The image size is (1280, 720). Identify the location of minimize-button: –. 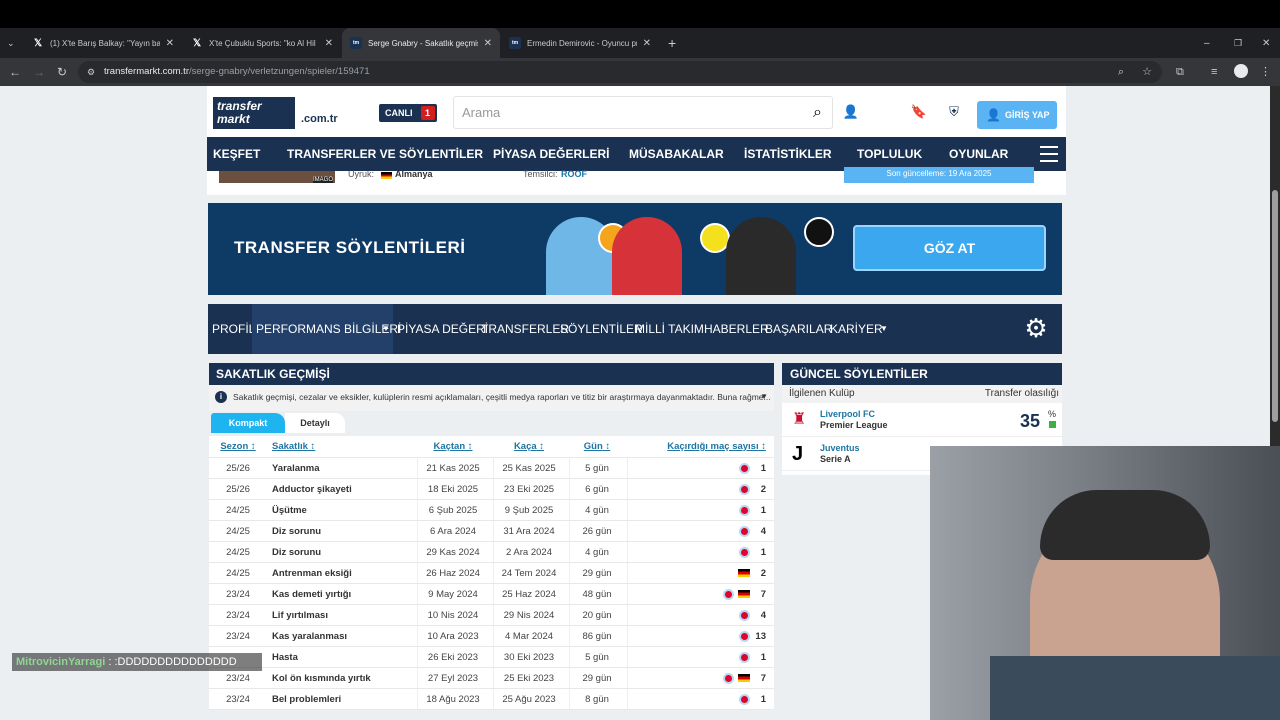
(1206, 43).